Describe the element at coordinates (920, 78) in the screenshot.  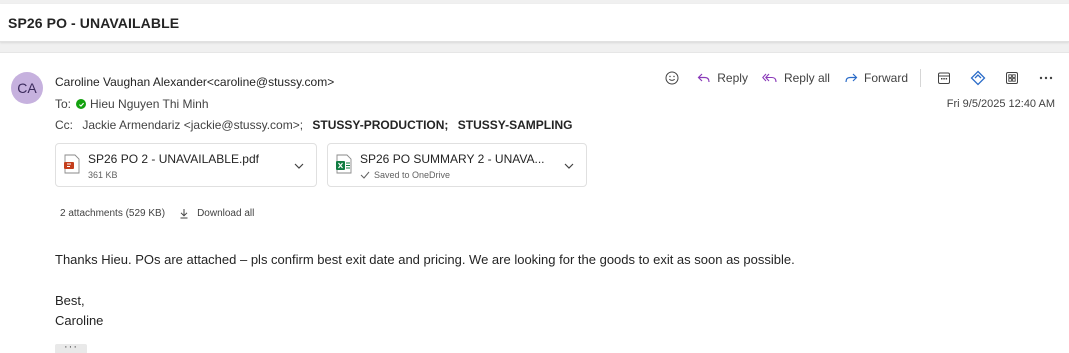
I see `actions-divider` at that location.